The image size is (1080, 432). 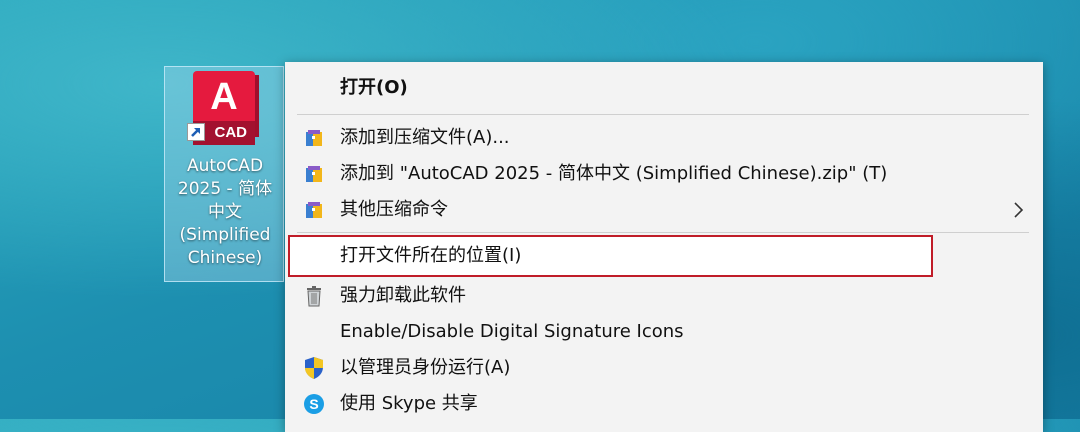 I want to click on svg-text: S, so click(x=313, y=404).